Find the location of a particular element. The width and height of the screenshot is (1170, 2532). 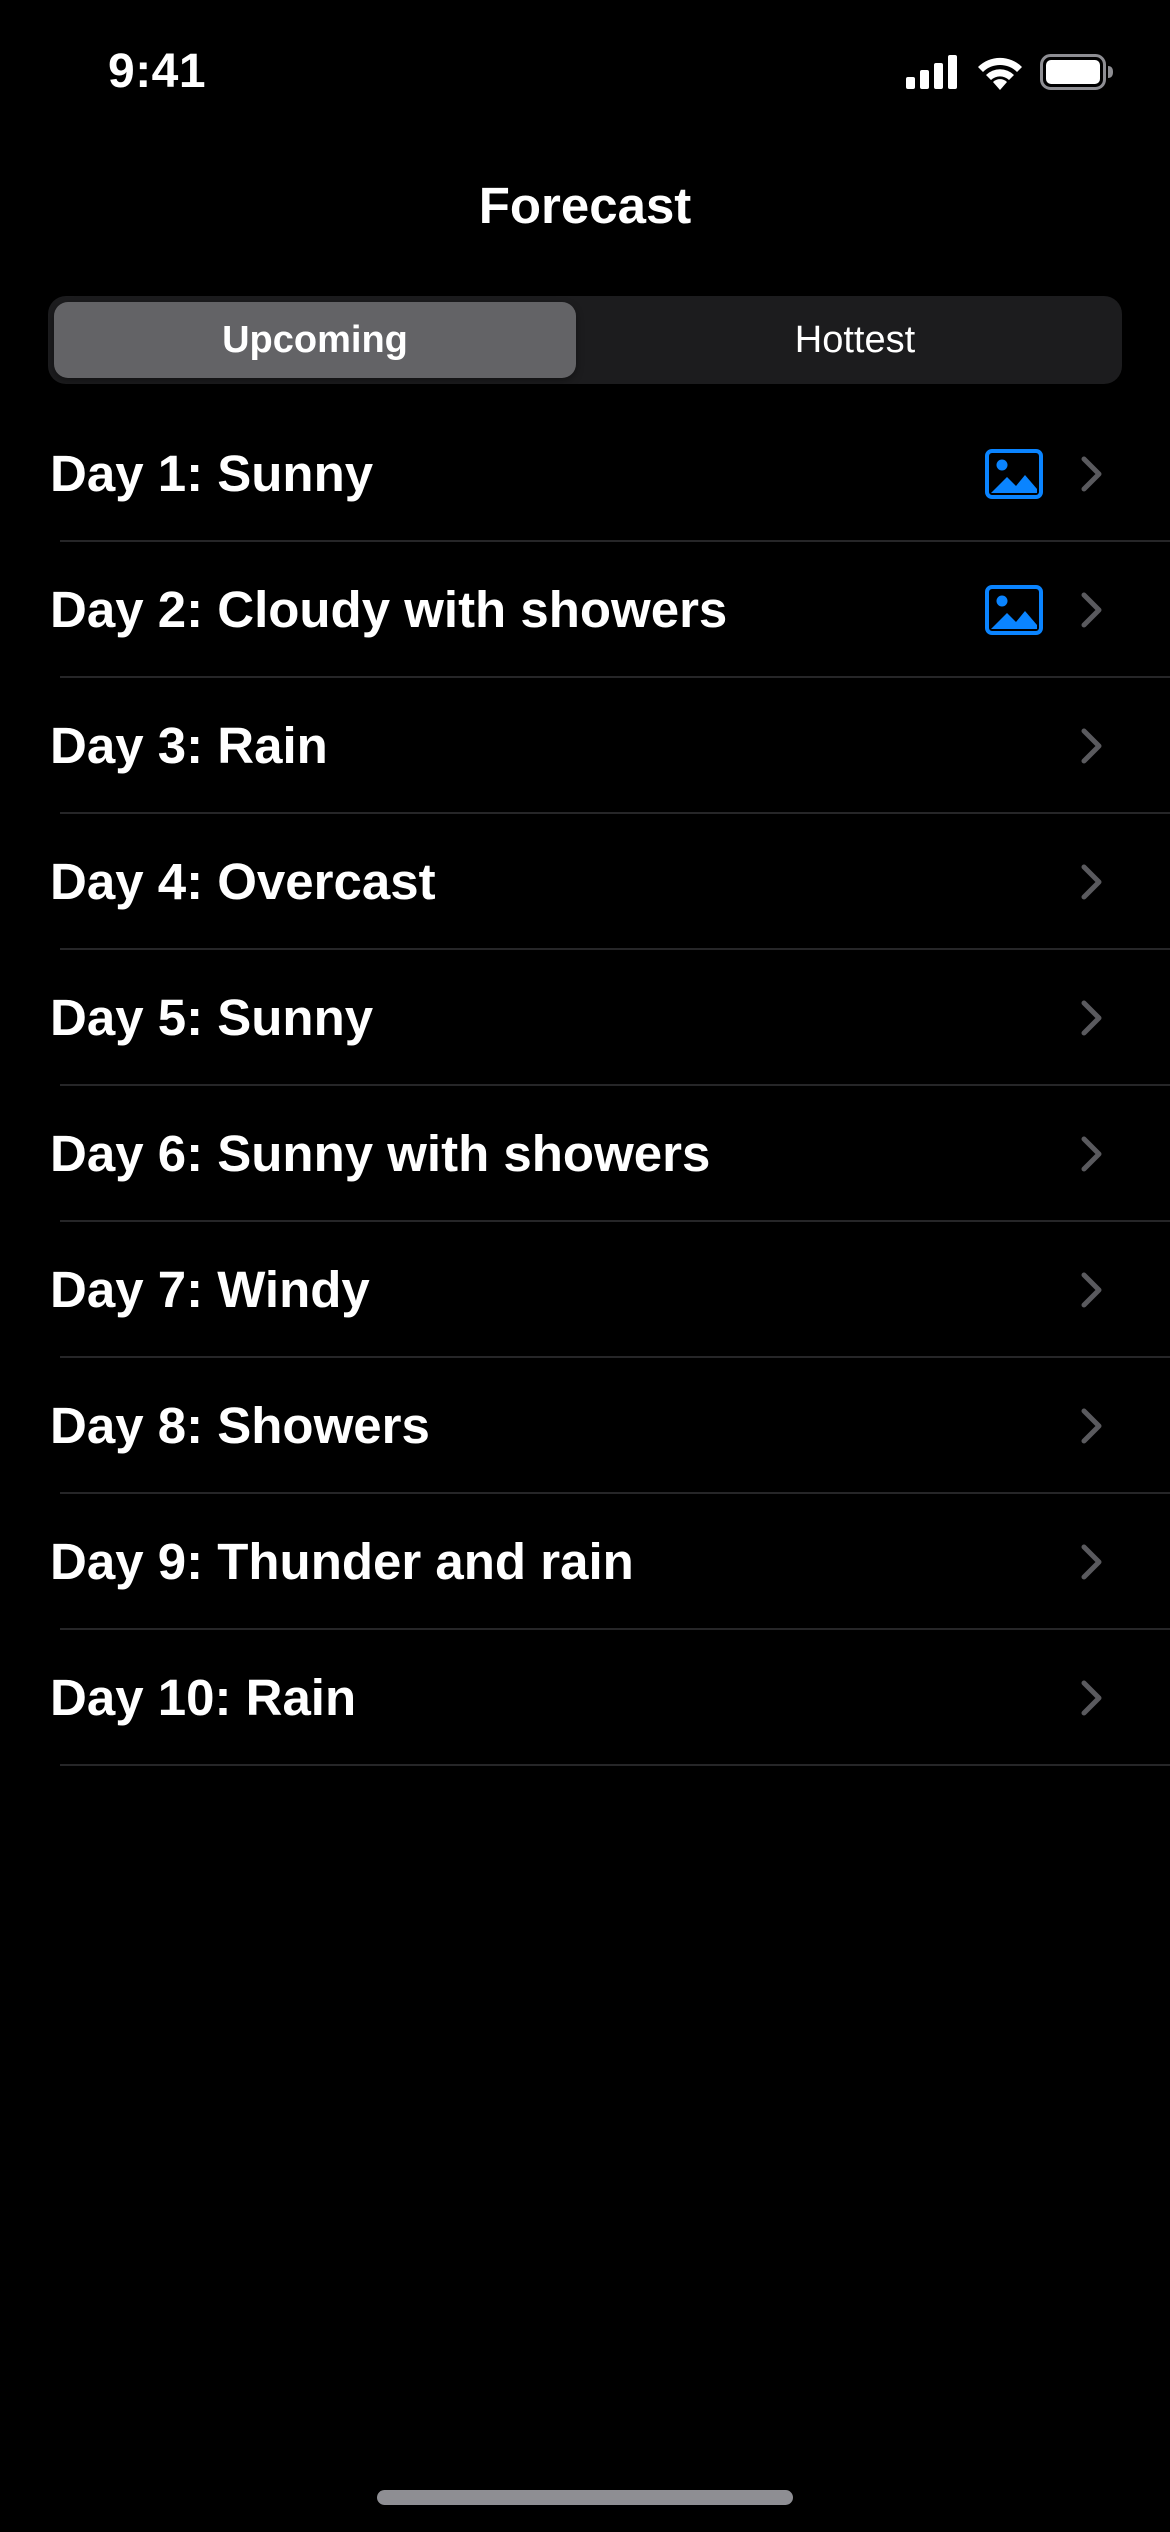

forecast-row: Day 4: Overcast is located at coordinates (585, 882).